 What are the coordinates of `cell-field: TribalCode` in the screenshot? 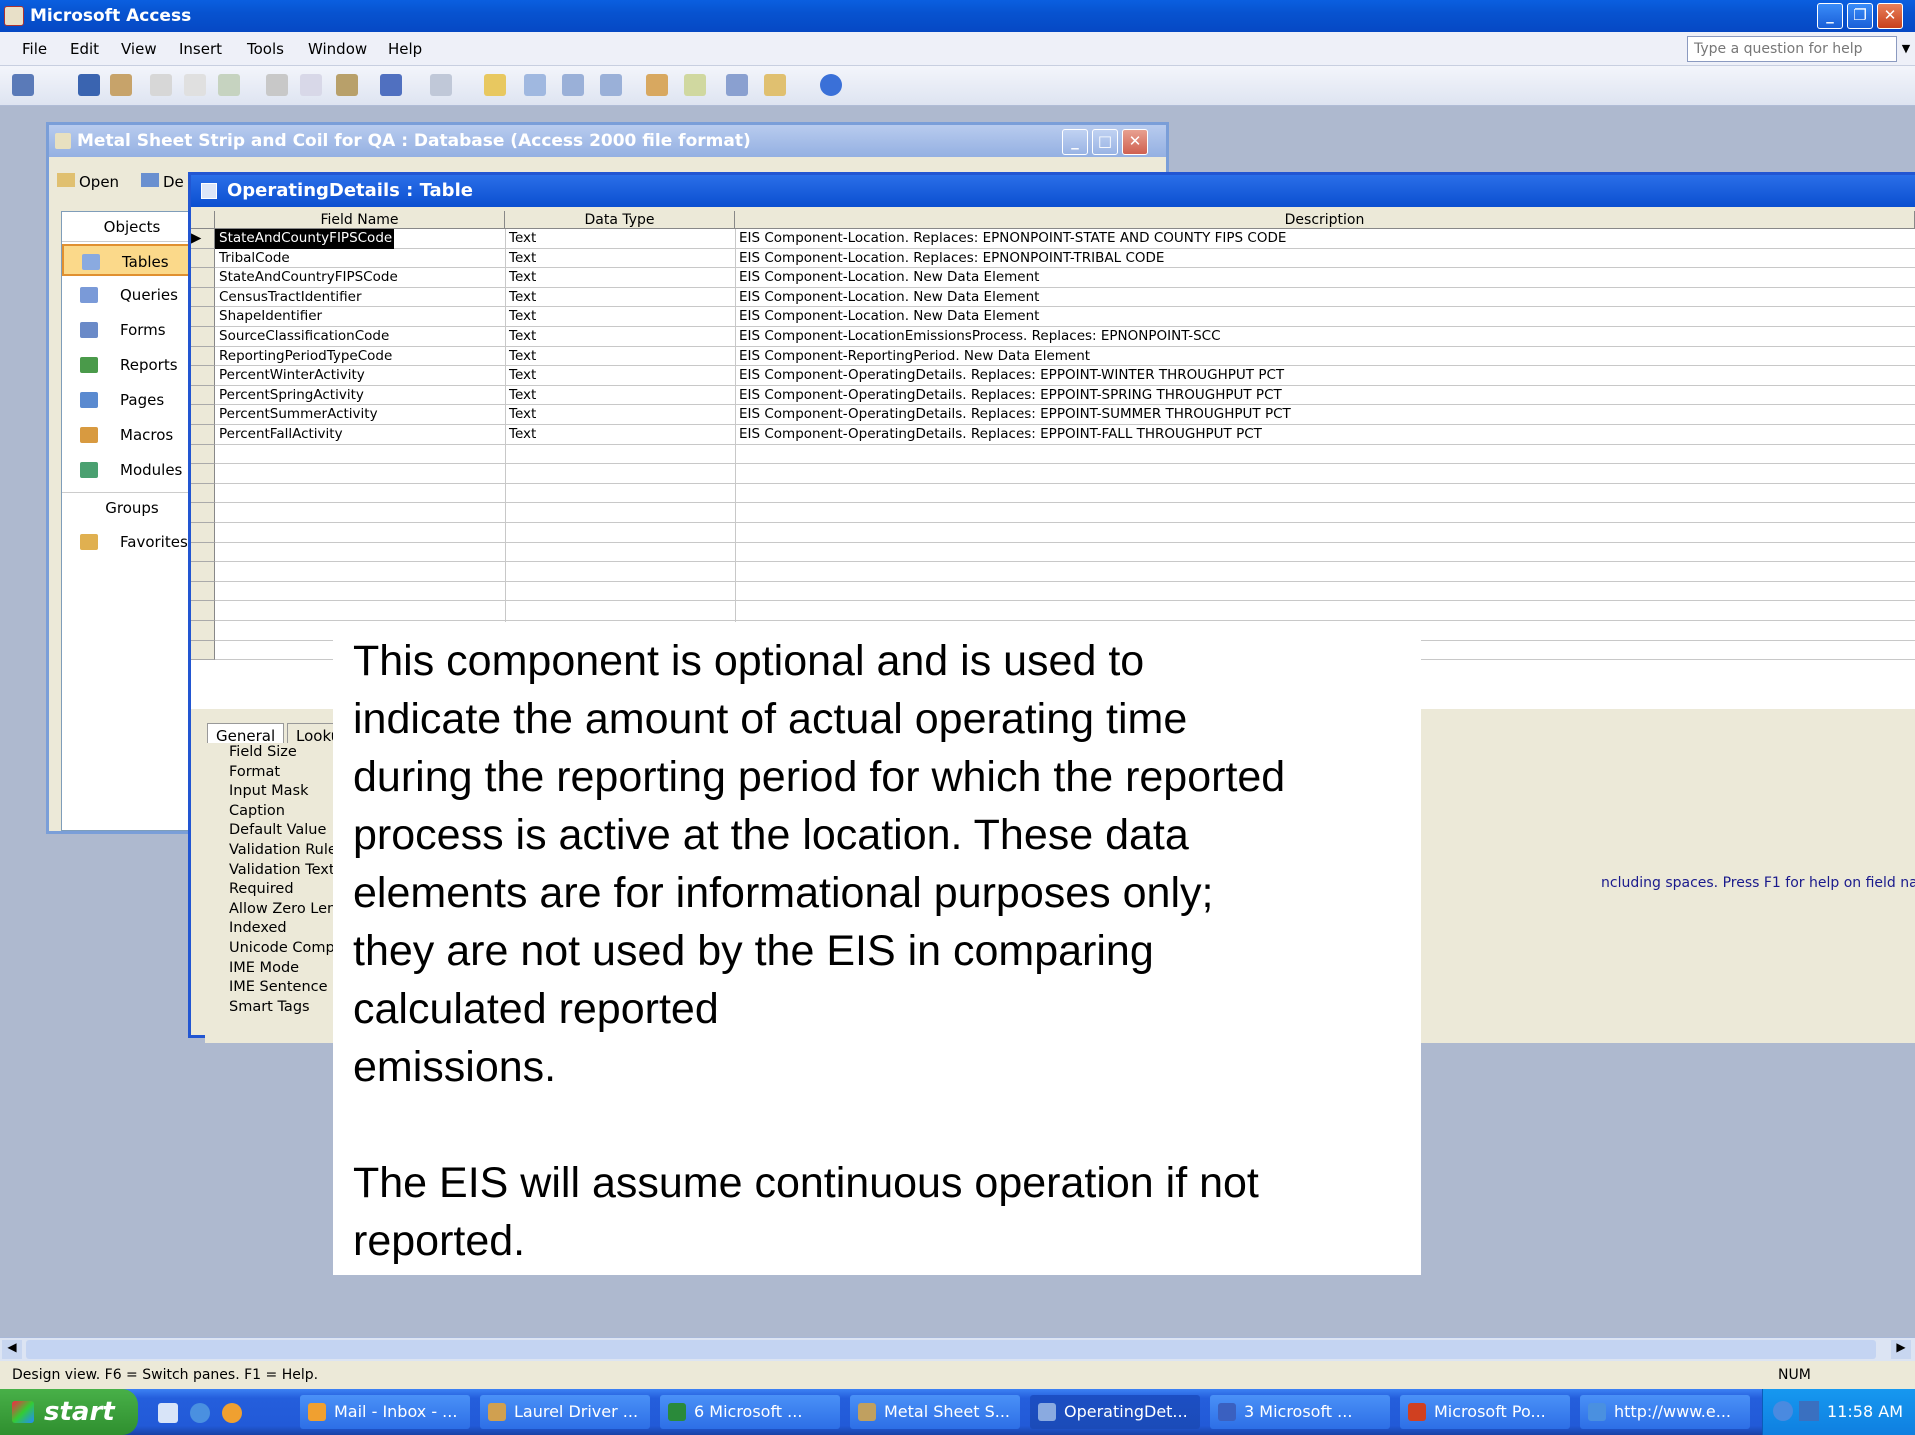 It's located at (360, 259).